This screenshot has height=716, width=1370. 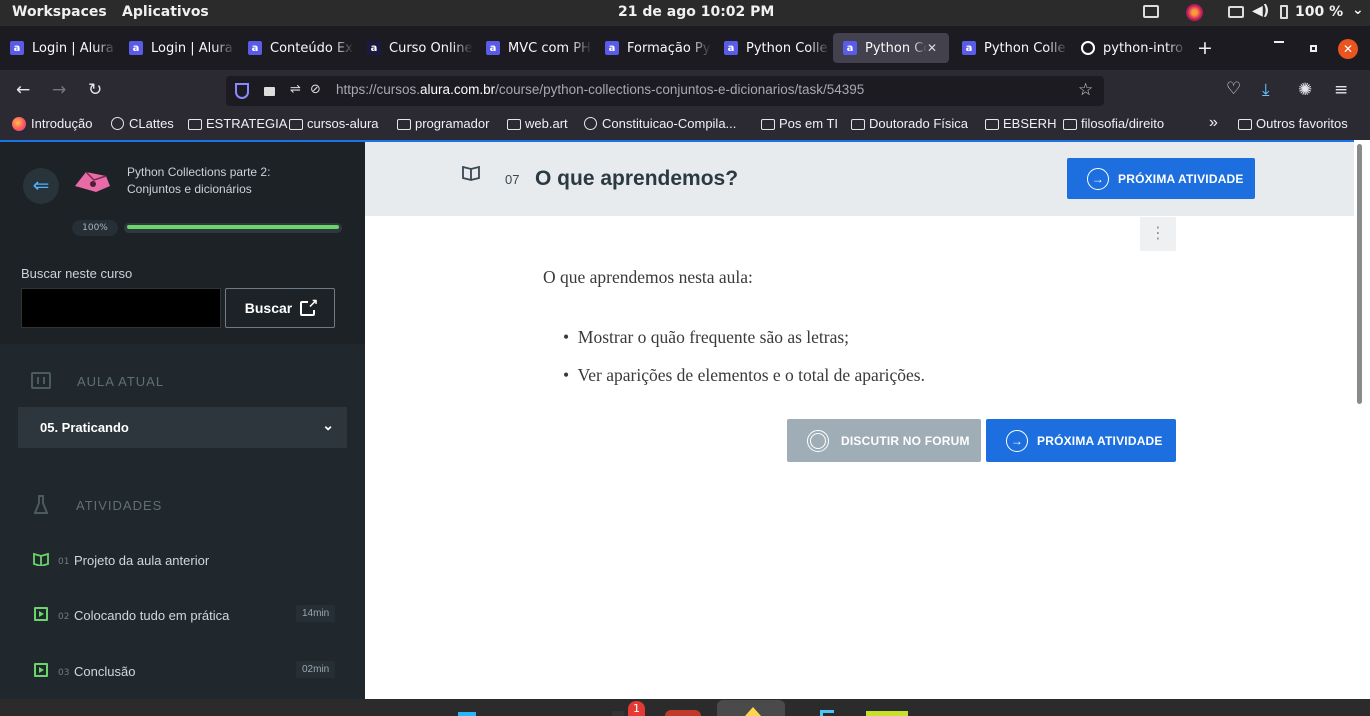 What do you see at coordinates (1233, 89) in the screenshot?
I see `pocket-icon: ♡` at bounding box center [1233, 89].